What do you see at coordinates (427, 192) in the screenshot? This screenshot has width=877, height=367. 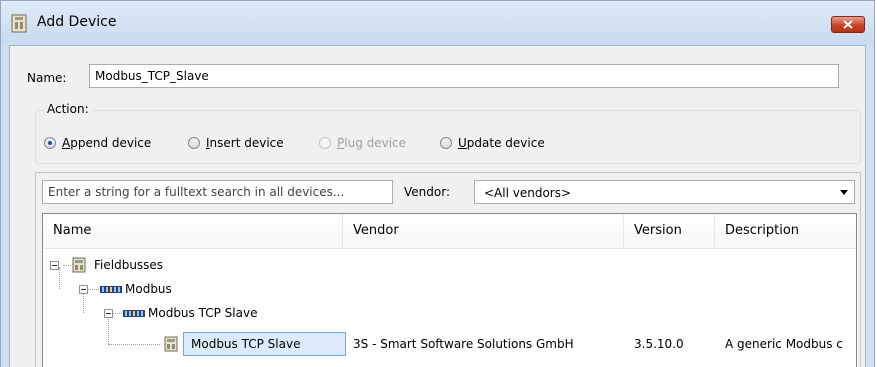 I see `vendor-label: Vendor:` at bounding box center [427, 192].